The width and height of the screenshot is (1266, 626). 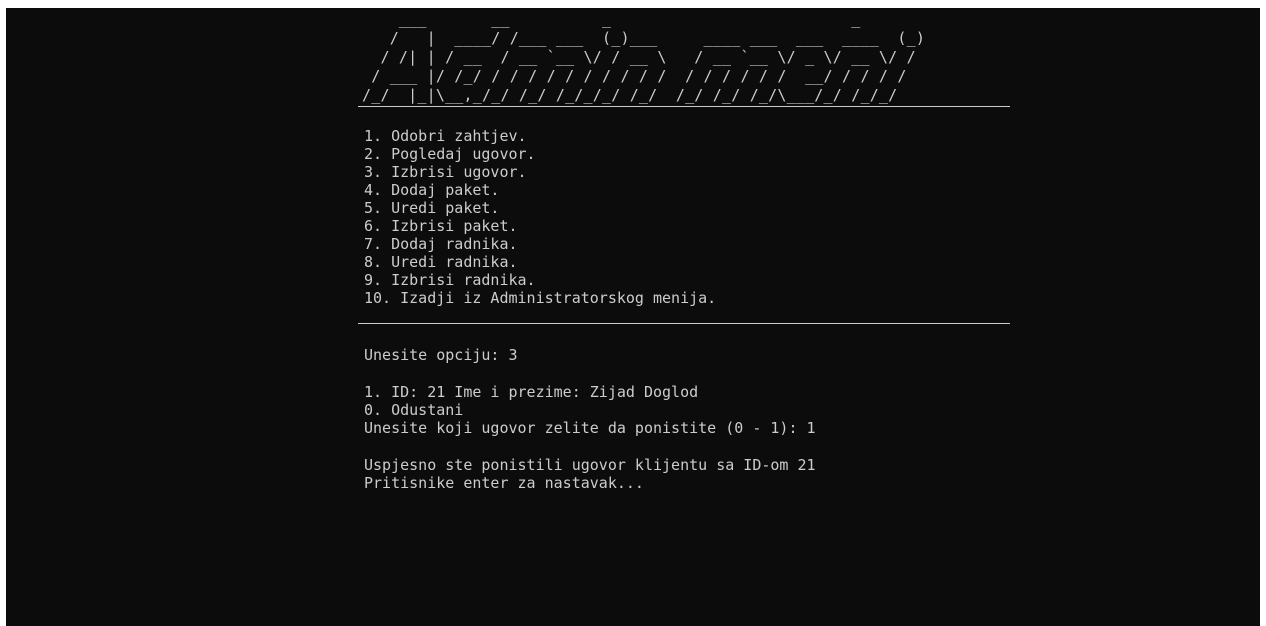 I want to click on contract-option-1: 1. ID: 21 Ime i prezime: Zijad Doglod, so click(x=531, y=392).